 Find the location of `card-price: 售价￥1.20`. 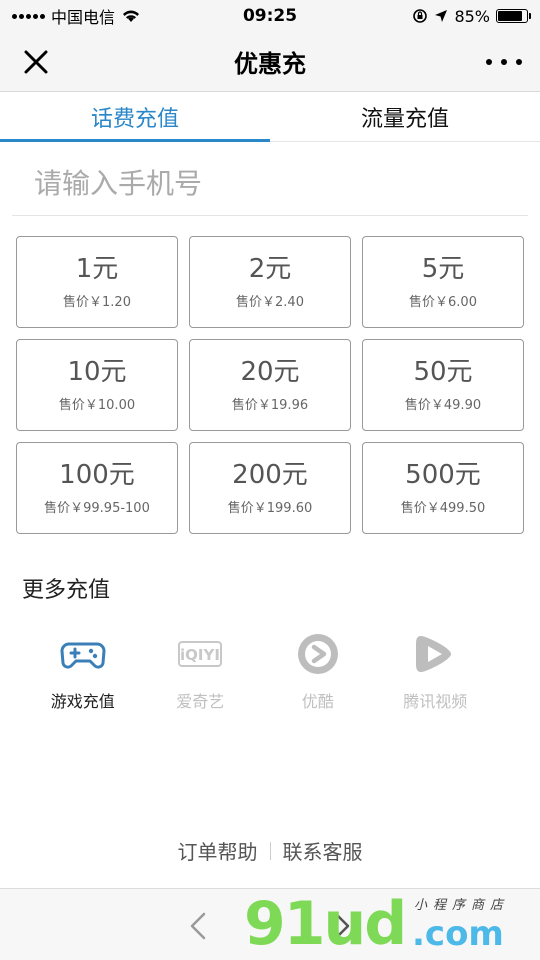

card-price: 售价￥1.20 is located at coordinates (97, 303).